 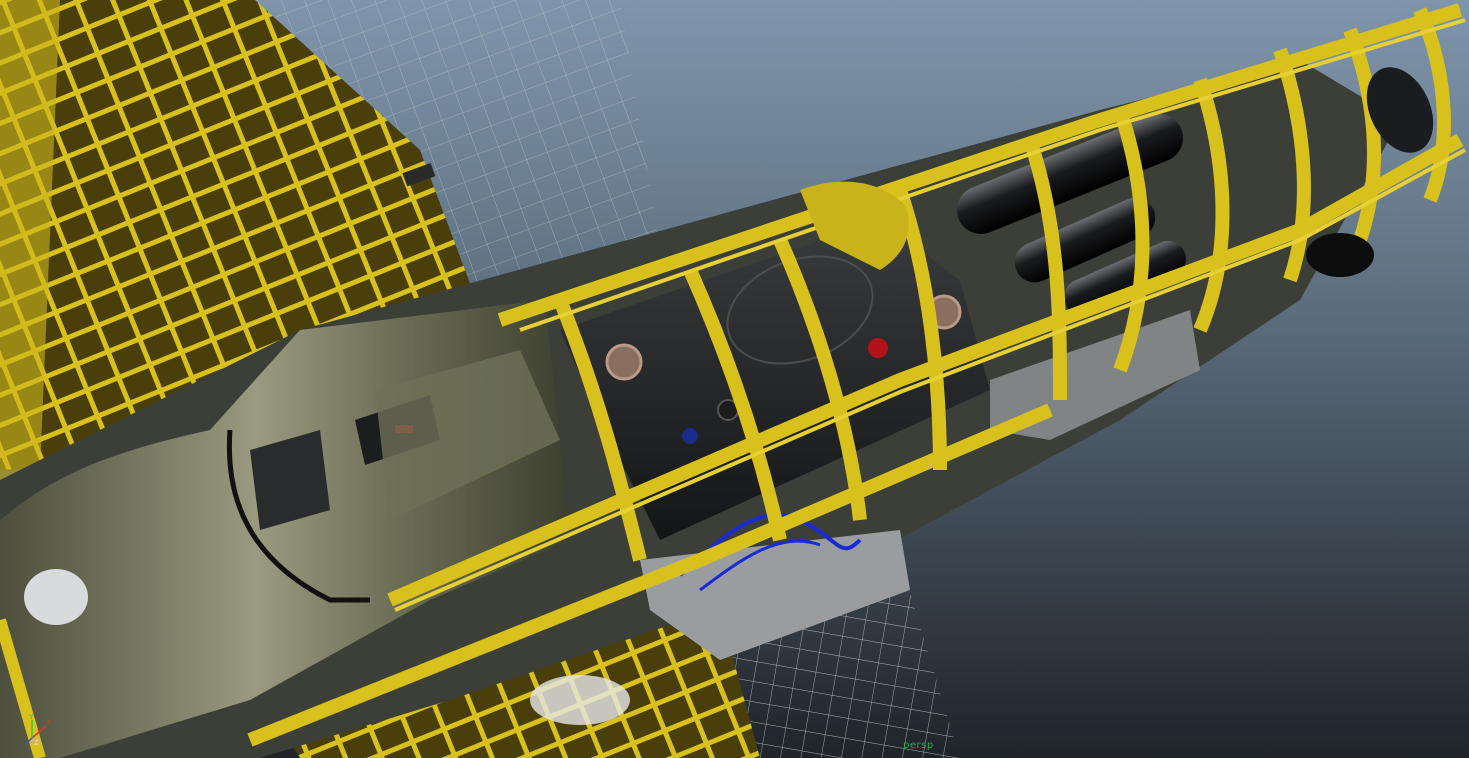 What do you see at coordinates (624, 362) in the screenshot?
I see `tank-cap-left` at bounding box center [624, 362].